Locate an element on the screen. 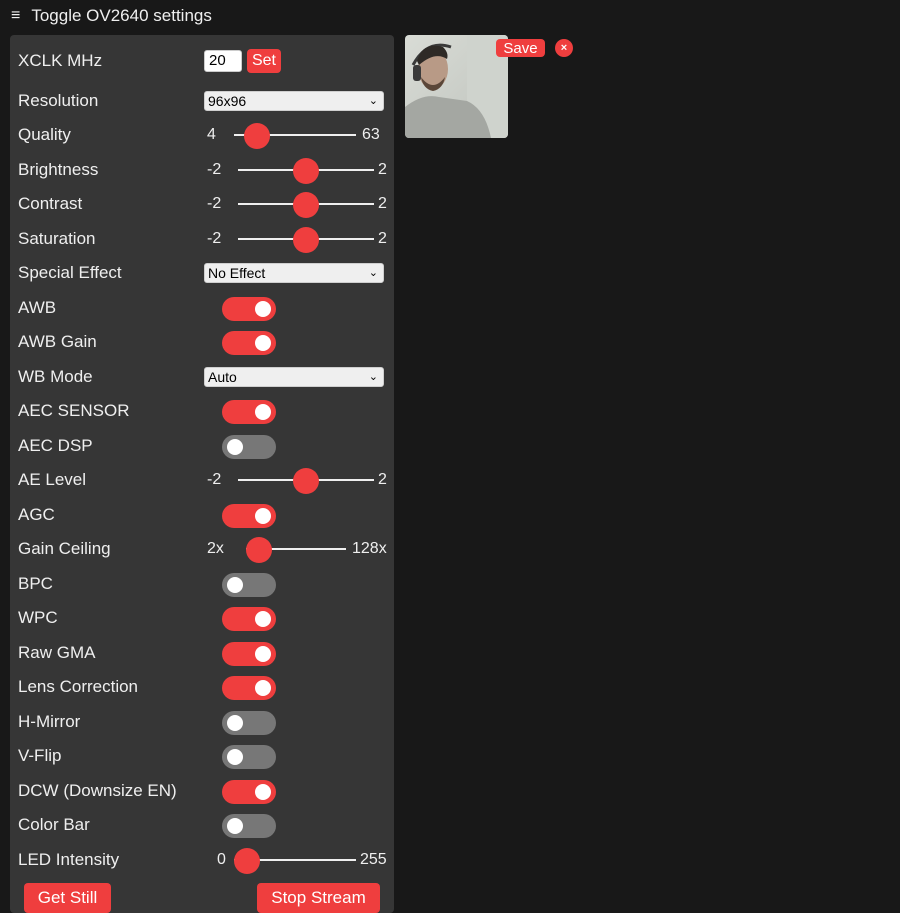 The height and width of the screenshot is (913, 900). ae-level-label: AE Level is located at coordinates (52, 479).